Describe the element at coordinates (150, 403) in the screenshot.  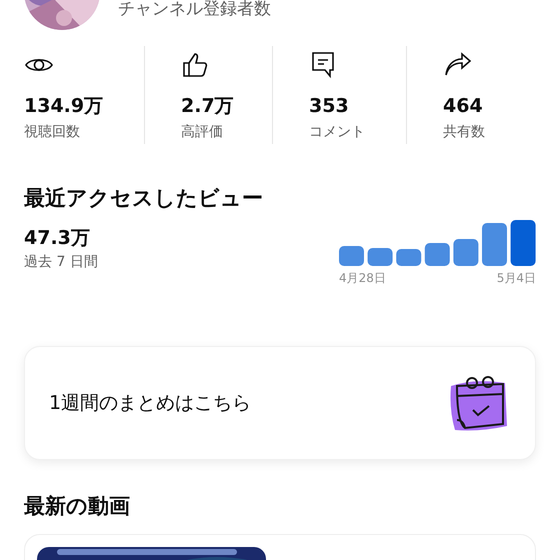
I see `summary-text: 1週間のまとめはこちら` at that location.